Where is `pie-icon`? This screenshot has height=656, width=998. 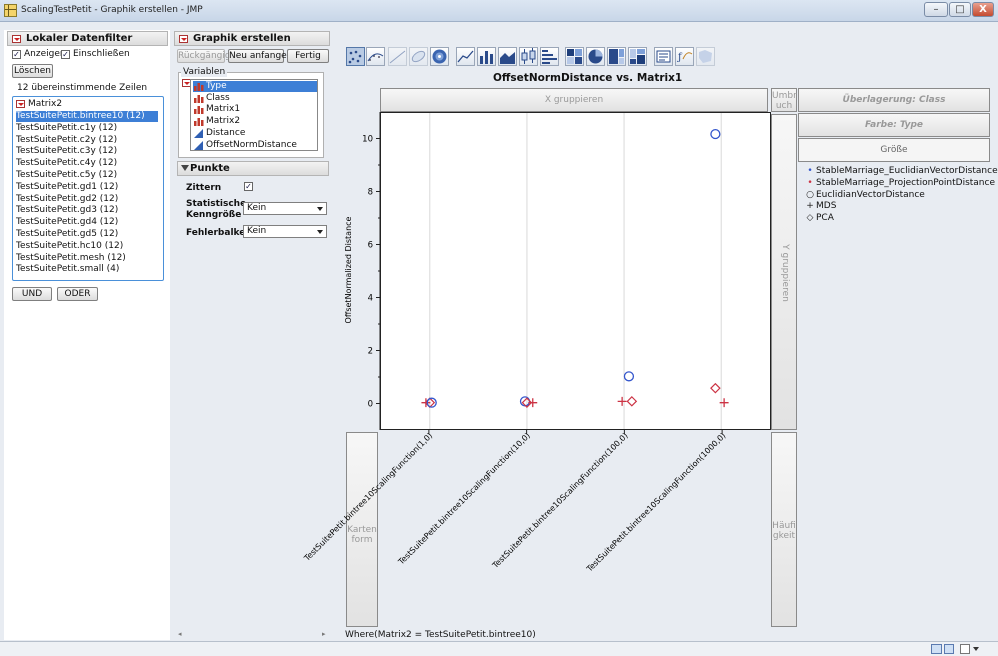
pie-icon is located at coordinates (595, 56).